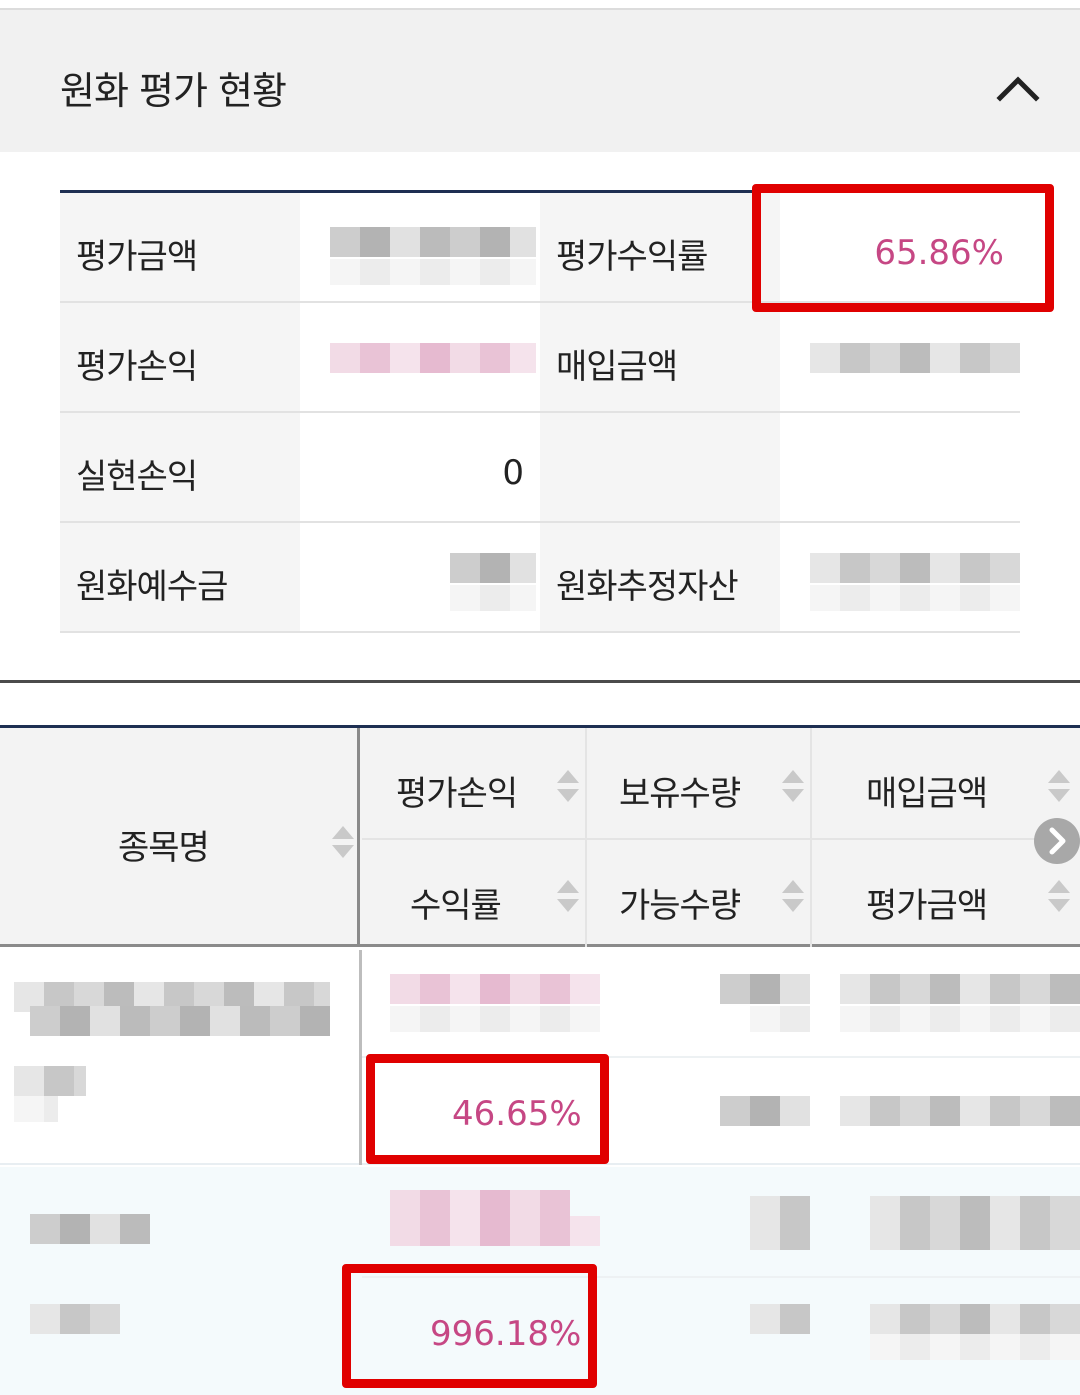 This screenshot has height=1395, width=1080. What do you see at coordinates (698, 783) in the screenshot?
I see `header-holding-qty: 보유수량` at bounding box center [698, 783].